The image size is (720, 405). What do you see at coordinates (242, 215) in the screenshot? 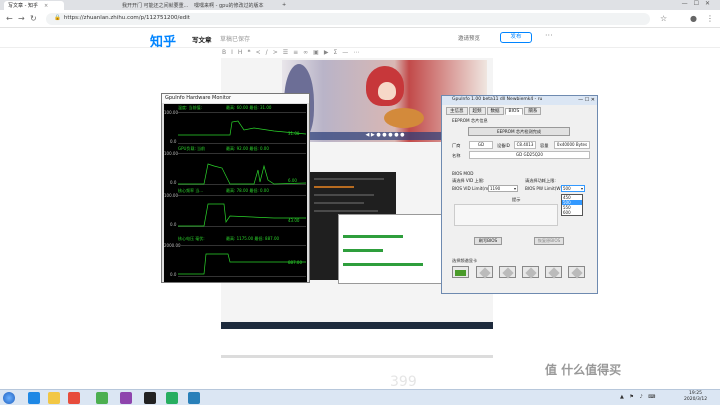
I see `freq-line` at bounding box center [242, 215].